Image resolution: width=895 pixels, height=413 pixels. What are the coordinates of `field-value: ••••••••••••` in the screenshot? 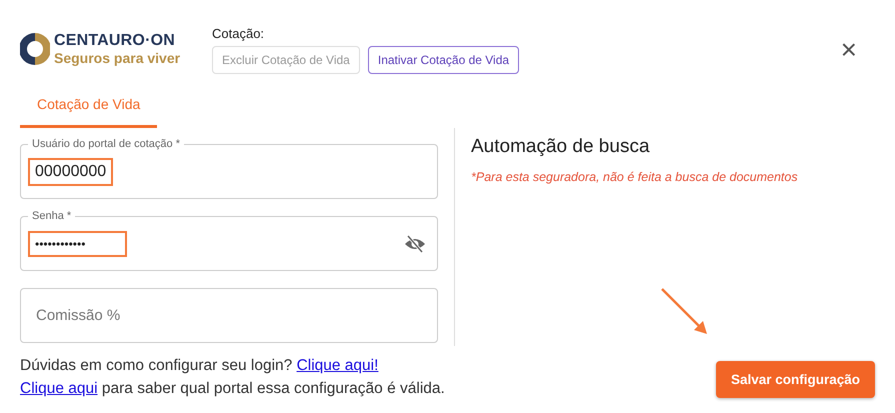 It's located at (77, 243).